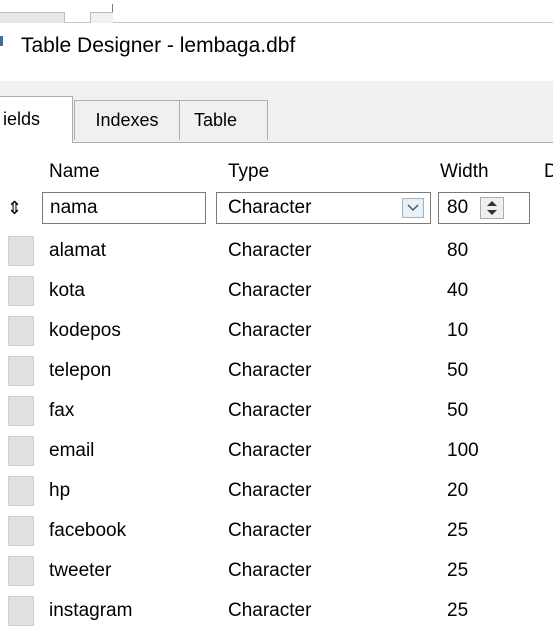 Image resolution: width=553 pixels, height=633 pixels. Describe the element at coordinates (276, 11) in the screenshot. I see `toolbar-strip` at that location.